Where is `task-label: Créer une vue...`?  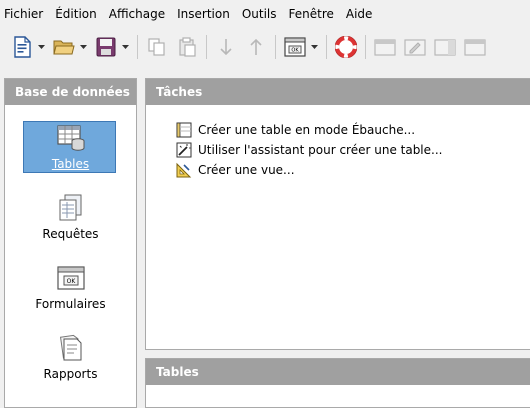
task-label: Créer une vue... is located at coordinates (246, 170).